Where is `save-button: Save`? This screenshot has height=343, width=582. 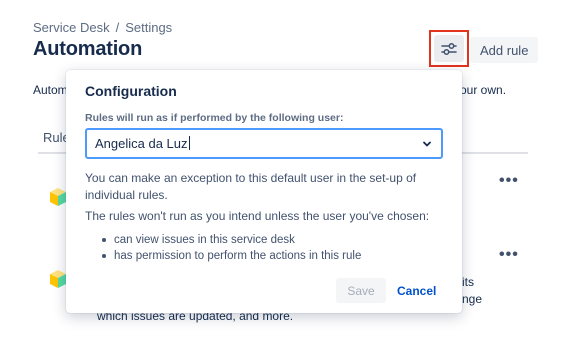 save-button: Save is located at coordinates (361, 290).